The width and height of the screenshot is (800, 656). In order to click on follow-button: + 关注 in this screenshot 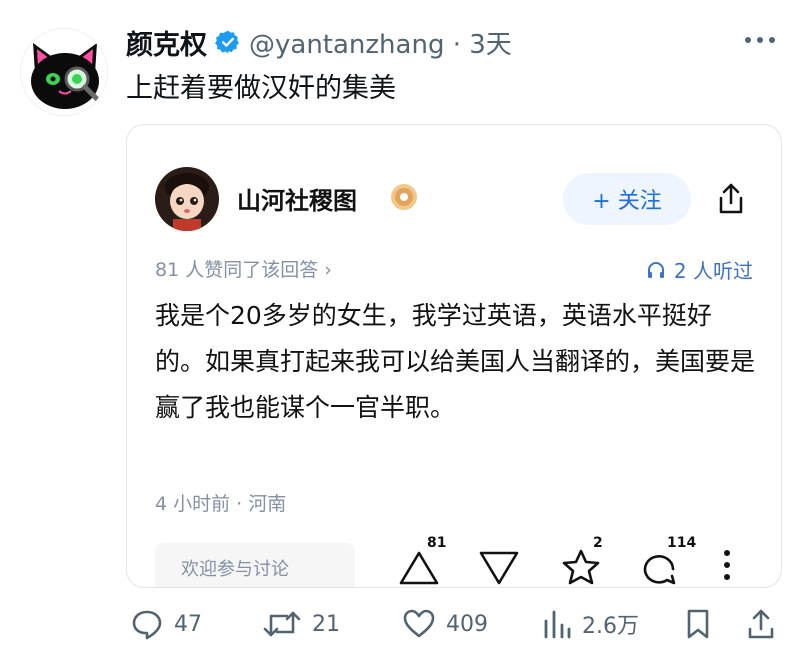, I will do `click(627, 199)`.